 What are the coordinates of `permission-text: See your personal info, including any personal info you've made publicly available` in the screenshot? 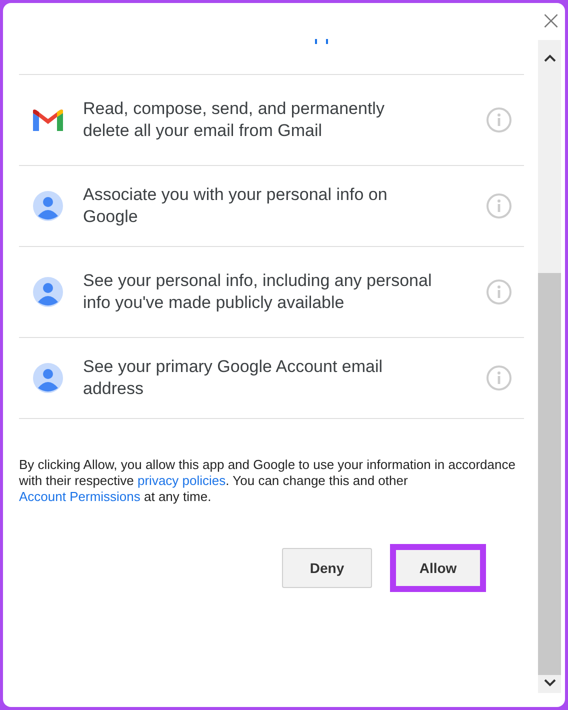 It's located at (258, 292).